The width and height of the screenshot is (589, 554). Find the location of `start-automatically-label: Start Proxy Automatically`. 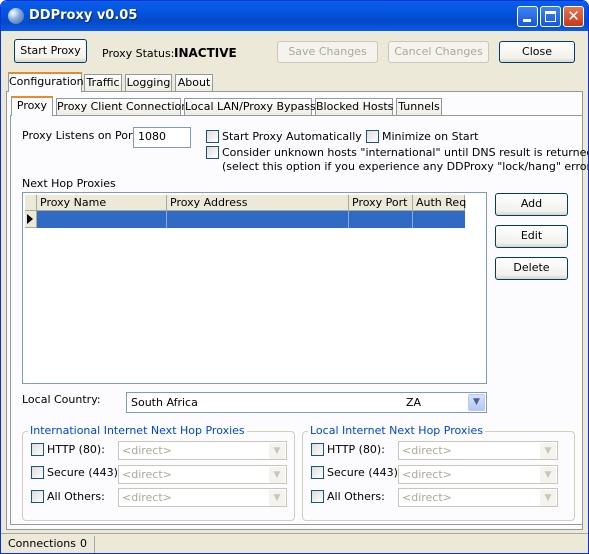

start-automatically-label: Start Proxy Automatically is located at coordinates (292, 136).